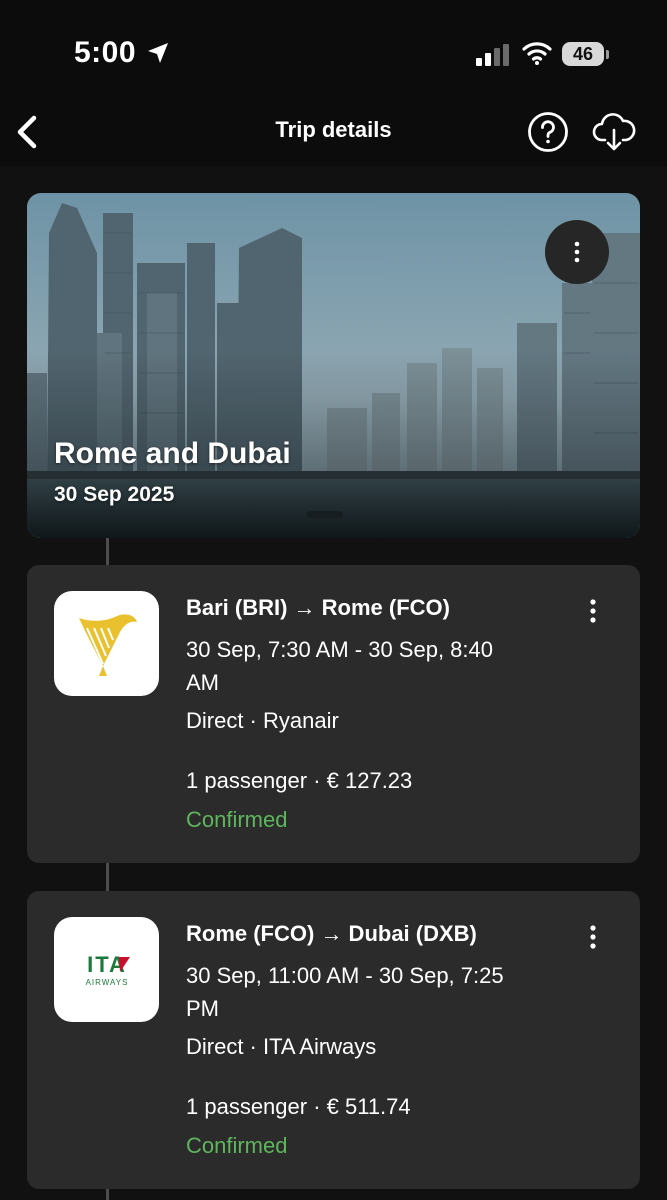  What do you see at coordinates (114, 494) in the screenshot?
I see `trip-date: 30 Sep 2025` at bounding box center [114, 494].